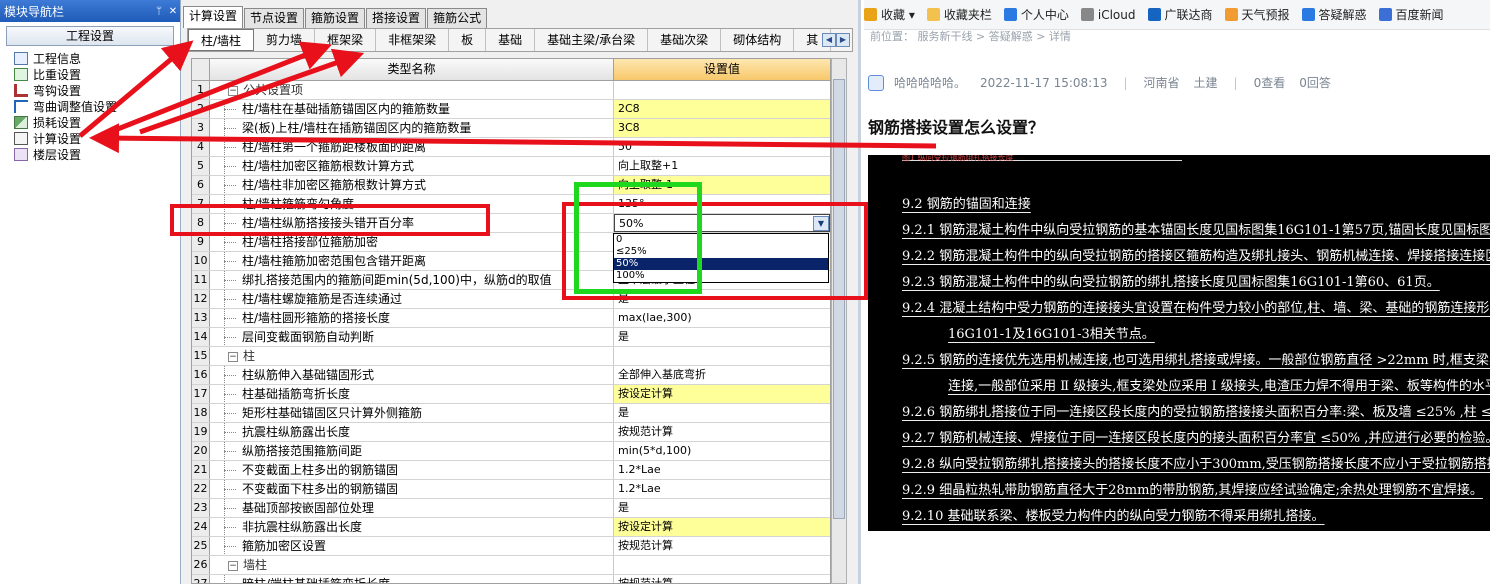  Describe the element at coordinates (511, 432) in the screenshot. I see `table-row: 19 抗震柱纵筋露出长度 按规范计算` at that location.